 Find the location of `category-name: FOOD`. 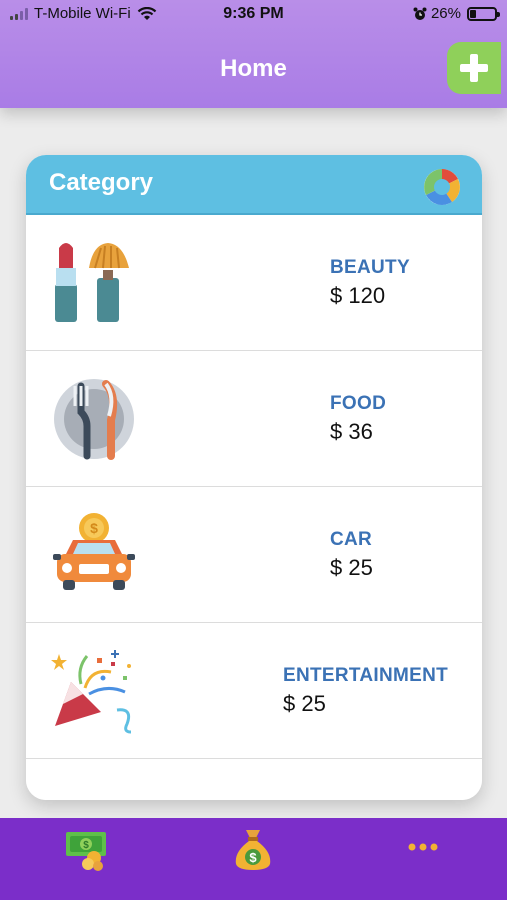

category-name: FOOD is located at coordinates (358, 403).